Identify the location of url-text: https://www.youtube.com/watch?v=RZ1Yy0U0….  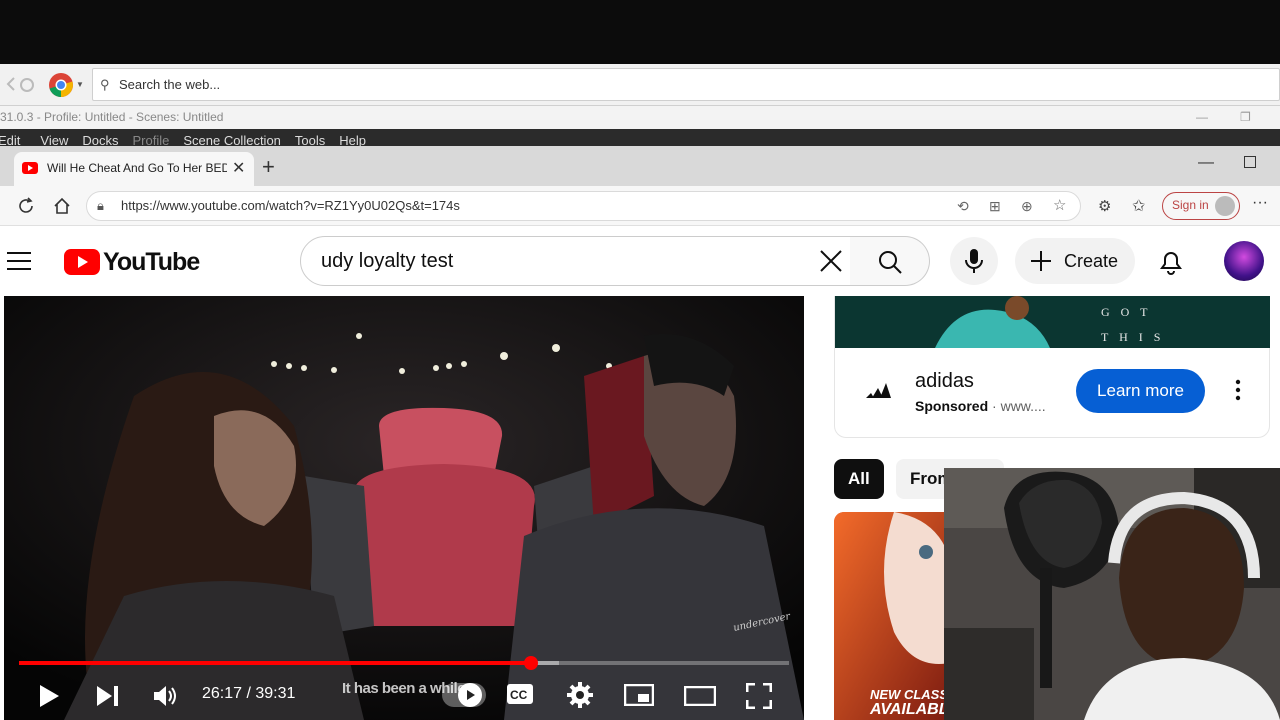
(290, 205).